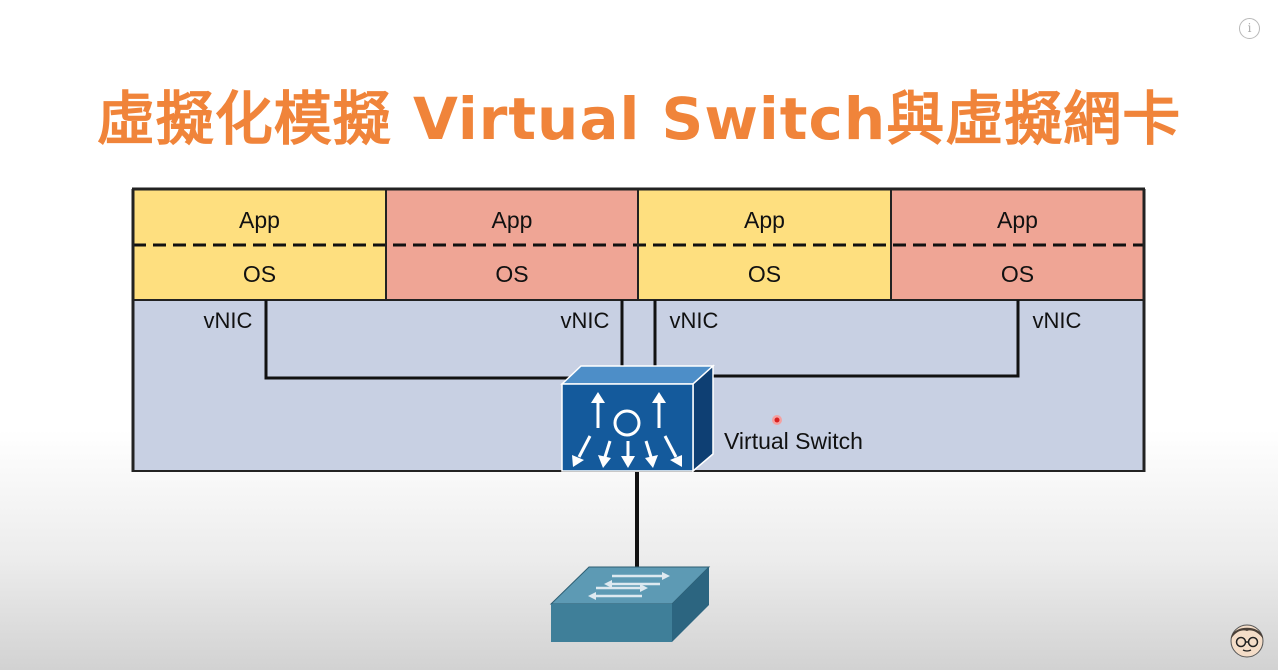  Describe the element at coordinates (1057, 320) in the screenshot. I see `vnic-label-4: vNIC` at that location.